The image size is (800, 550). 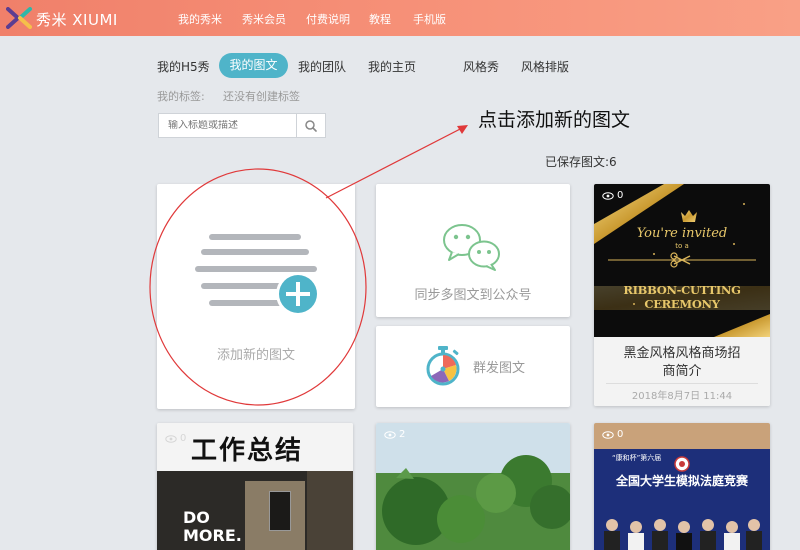 I want to click on cover-headline: 工作总结, so click(x=247, y=451).